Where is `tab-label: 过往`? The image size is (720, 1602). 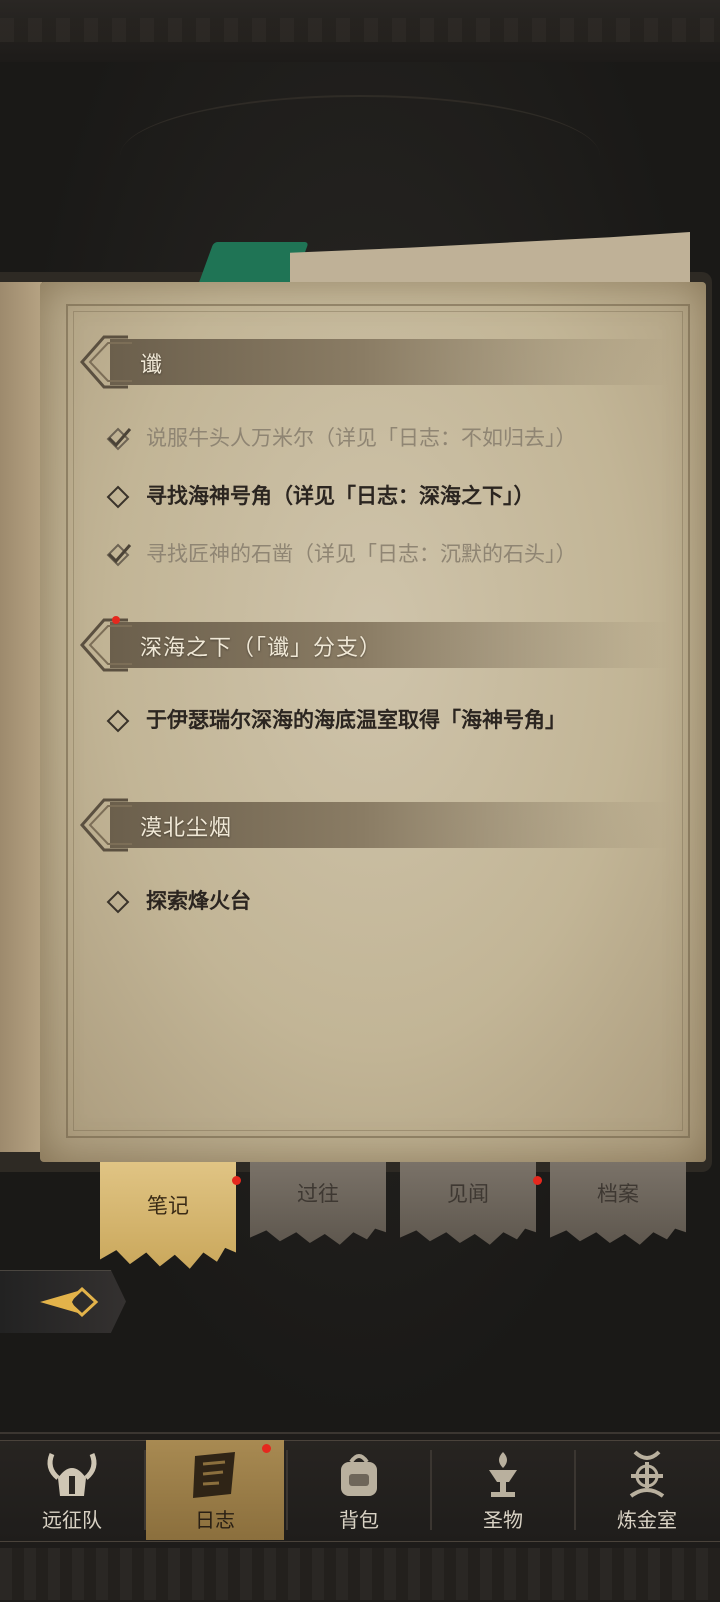
tab-label: 过往 is located at coordinates (318, 1194).